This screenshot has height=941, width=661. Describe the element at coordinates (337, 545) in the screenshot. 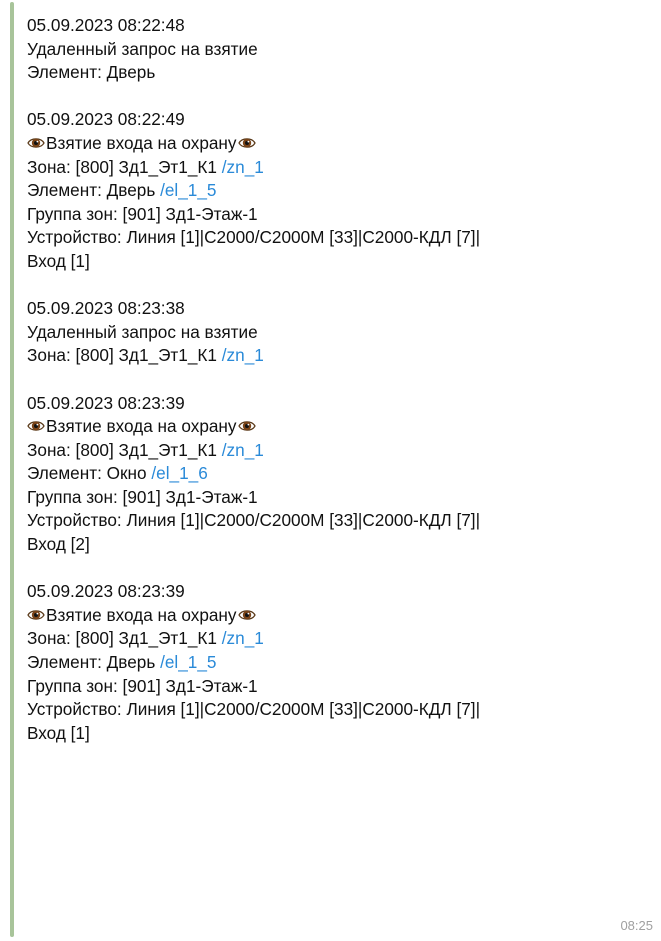

I see `event-line: Вход [2]` at that location.